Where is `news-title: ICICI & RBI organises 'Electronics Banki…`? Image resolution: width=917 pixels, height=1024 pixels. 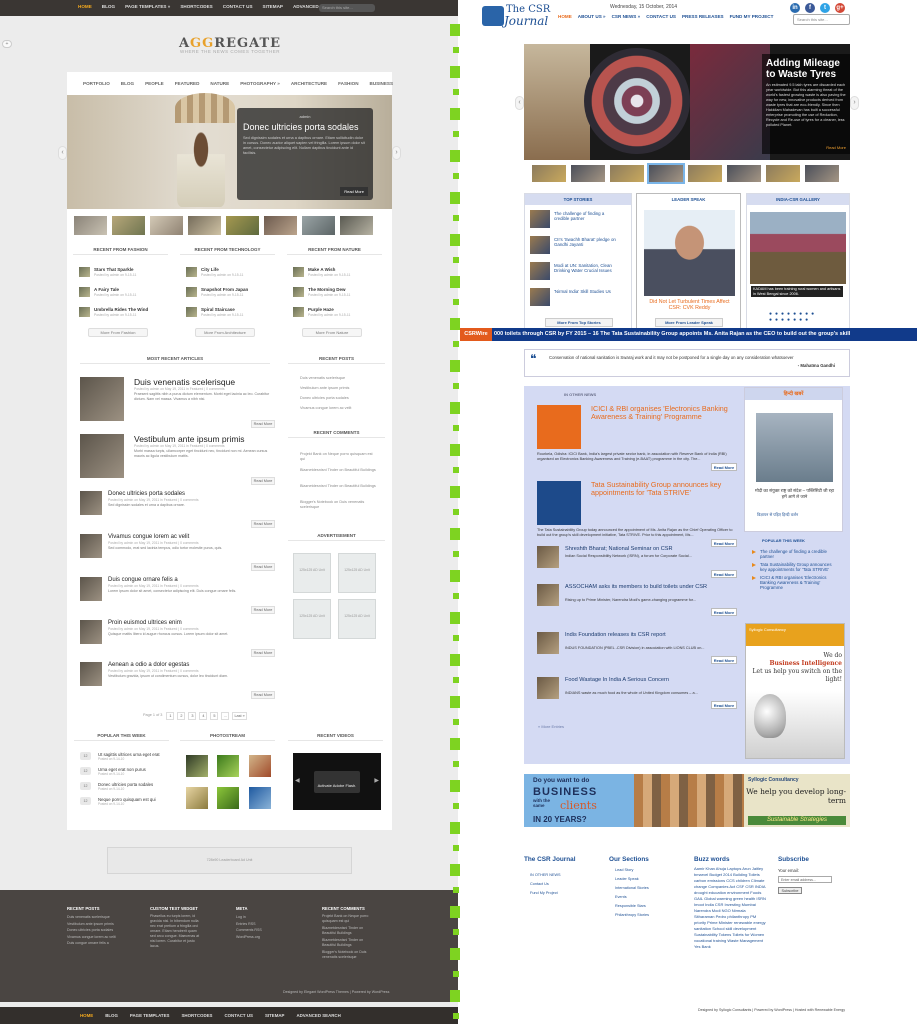 news-title: ICICI & RBI organises 'Electronics Banki… is located at coordinates (664, 413).